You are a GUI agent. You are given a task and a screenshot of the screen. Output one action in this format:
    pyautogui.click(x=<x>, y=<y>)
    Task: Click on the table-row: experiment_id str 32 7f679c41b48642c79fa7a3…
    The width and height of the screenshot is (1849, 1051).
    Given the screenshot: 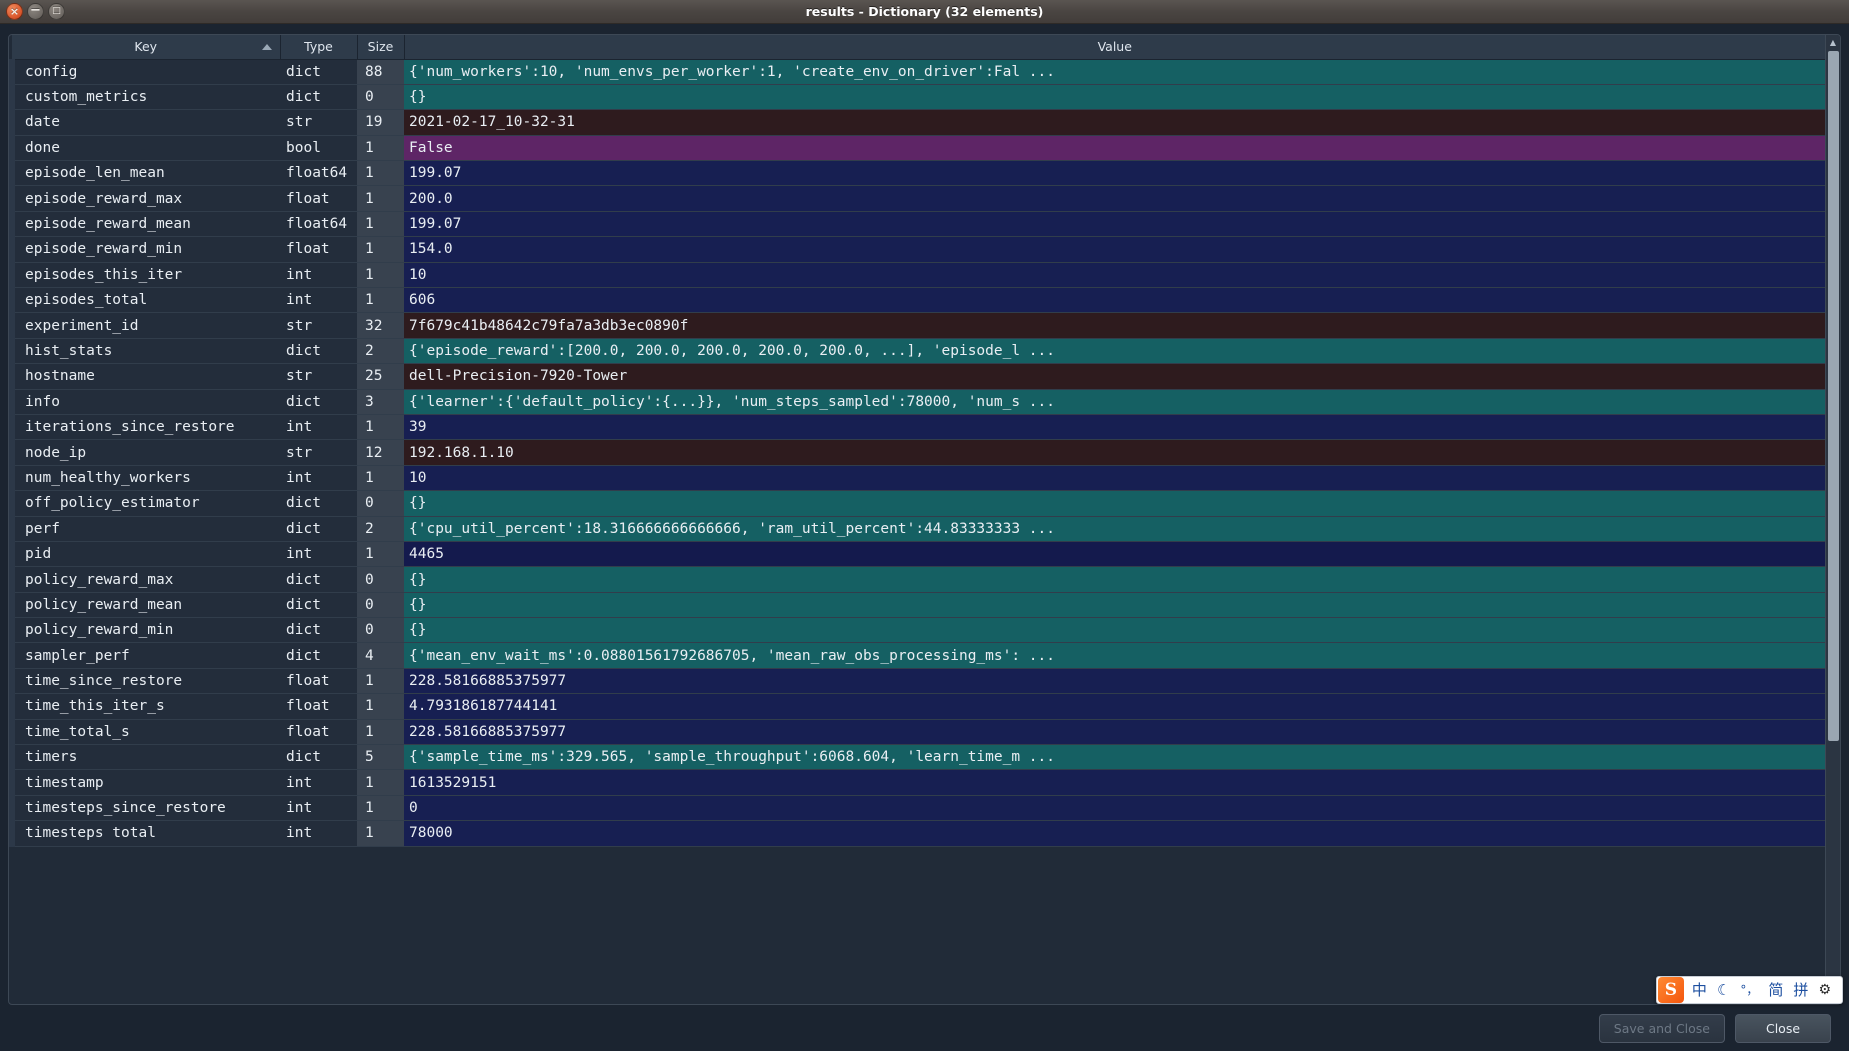 What is the action you would take?
    pyautogui.click(x=917, y=325)
    